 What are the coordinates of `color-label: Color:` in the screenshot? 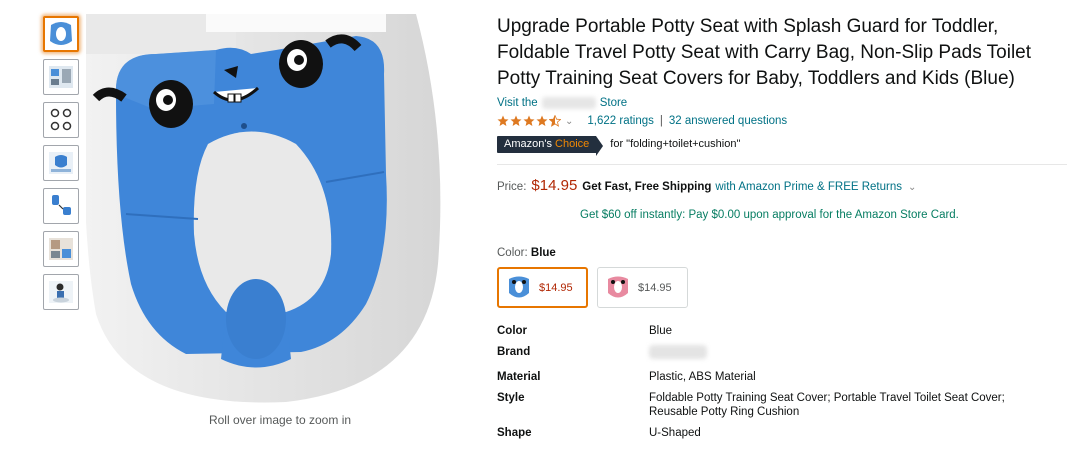 It's located at (512, 253).